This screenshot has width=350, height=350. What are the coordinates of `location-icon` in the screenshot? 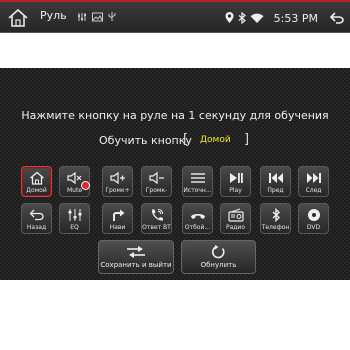 It's located at (229, 17).